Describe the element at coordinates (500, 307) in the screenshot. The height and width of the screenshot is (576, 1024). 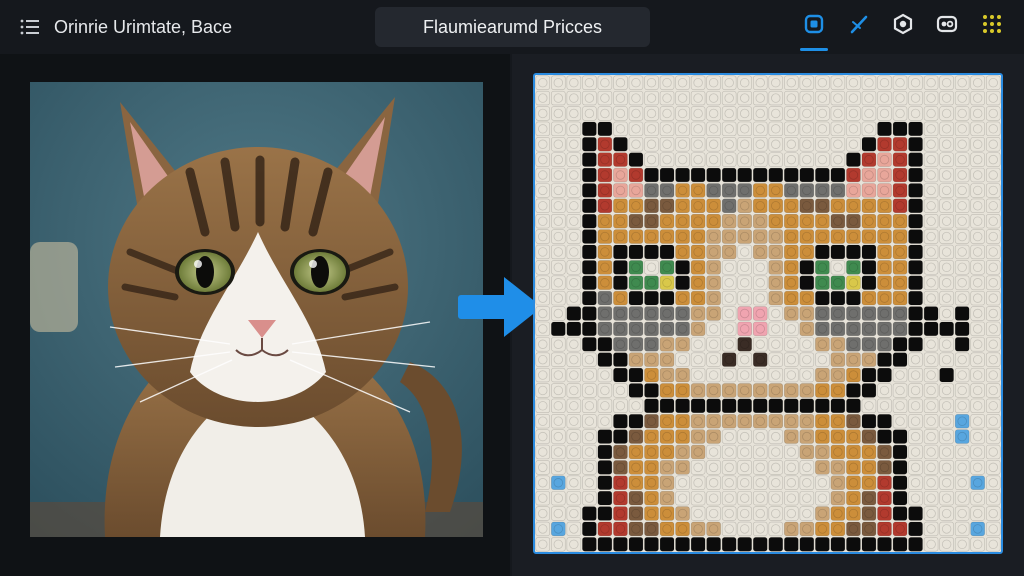
I see `arrow-right-icon` at that location.